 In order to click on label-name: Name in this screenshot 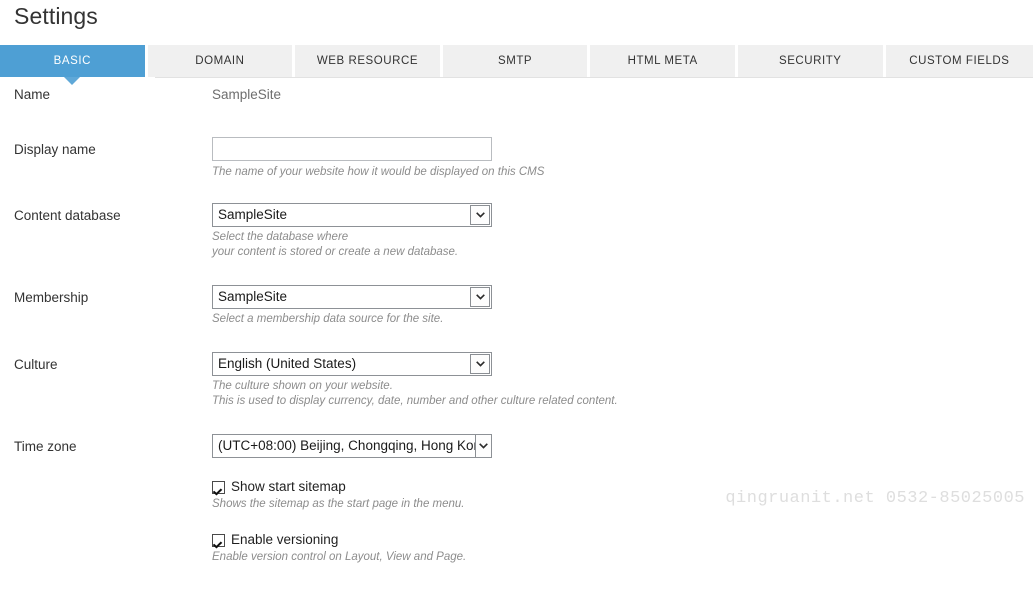, I will do `click(32, 94)`.